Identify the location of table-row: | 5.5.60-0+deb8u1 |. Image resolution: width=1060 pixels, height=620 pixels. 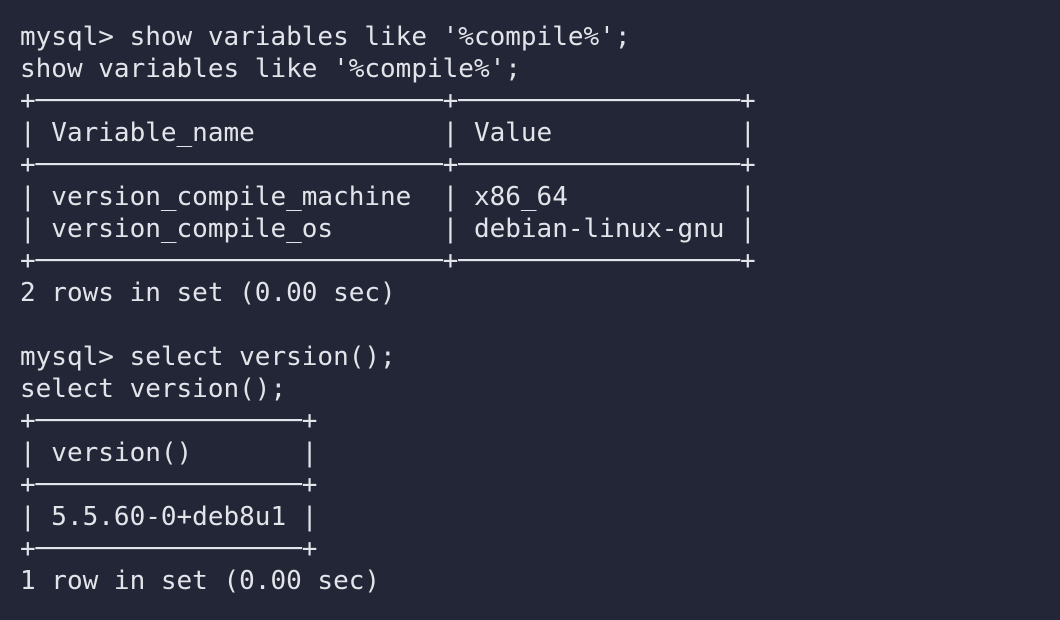
(169, 517).